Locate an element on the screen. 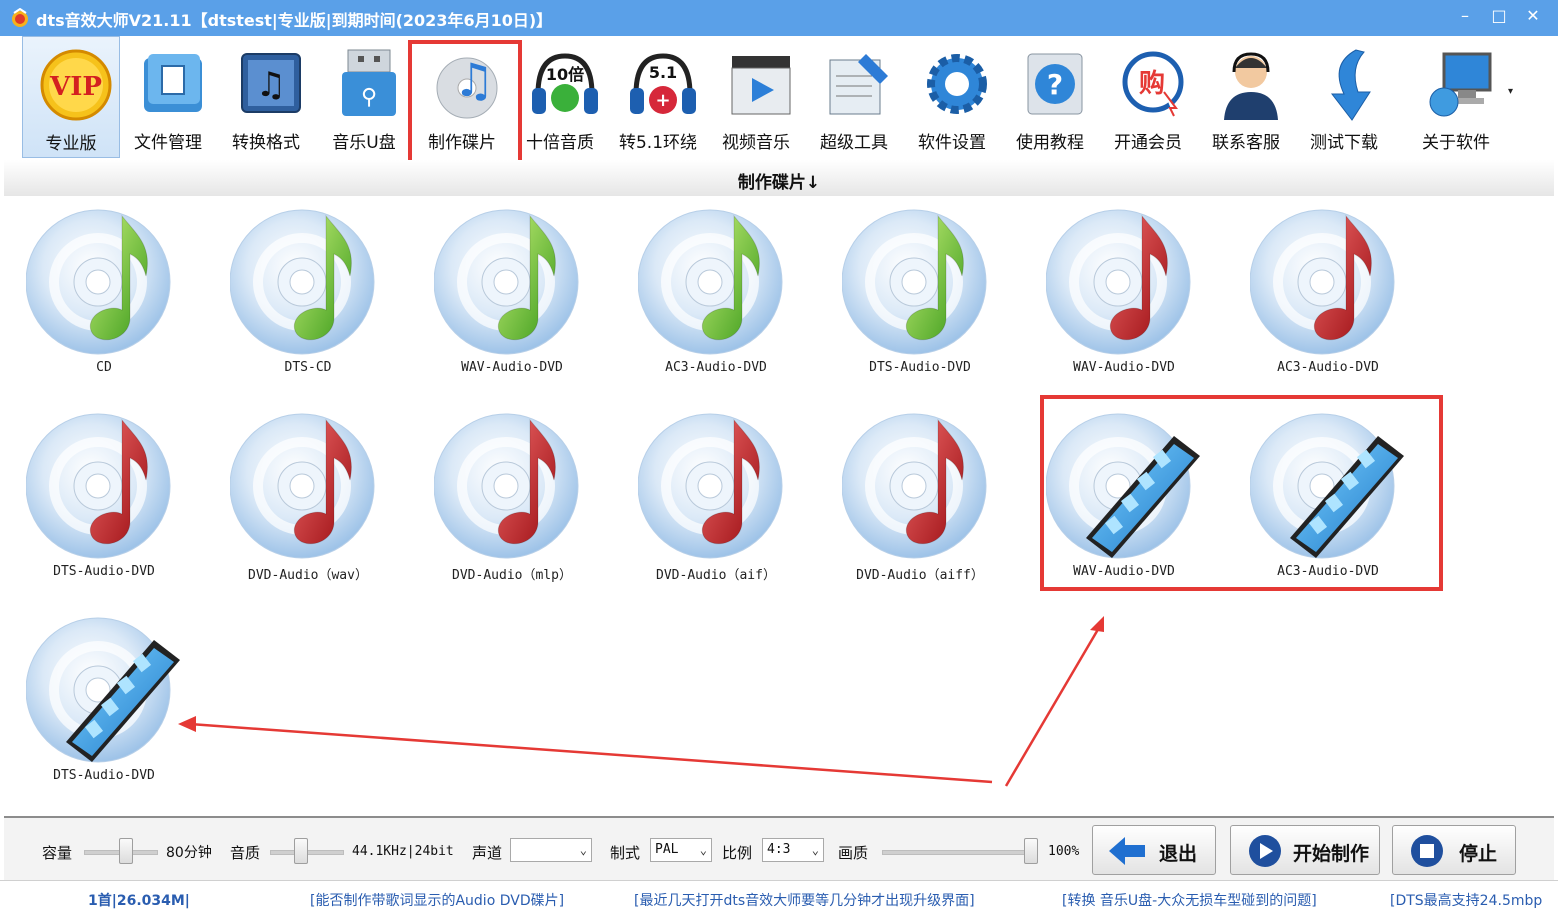 Image resolution: width=1558 pixels, height=915 pixels. ratio-label: 比例 is located at coordinates (737, 853).